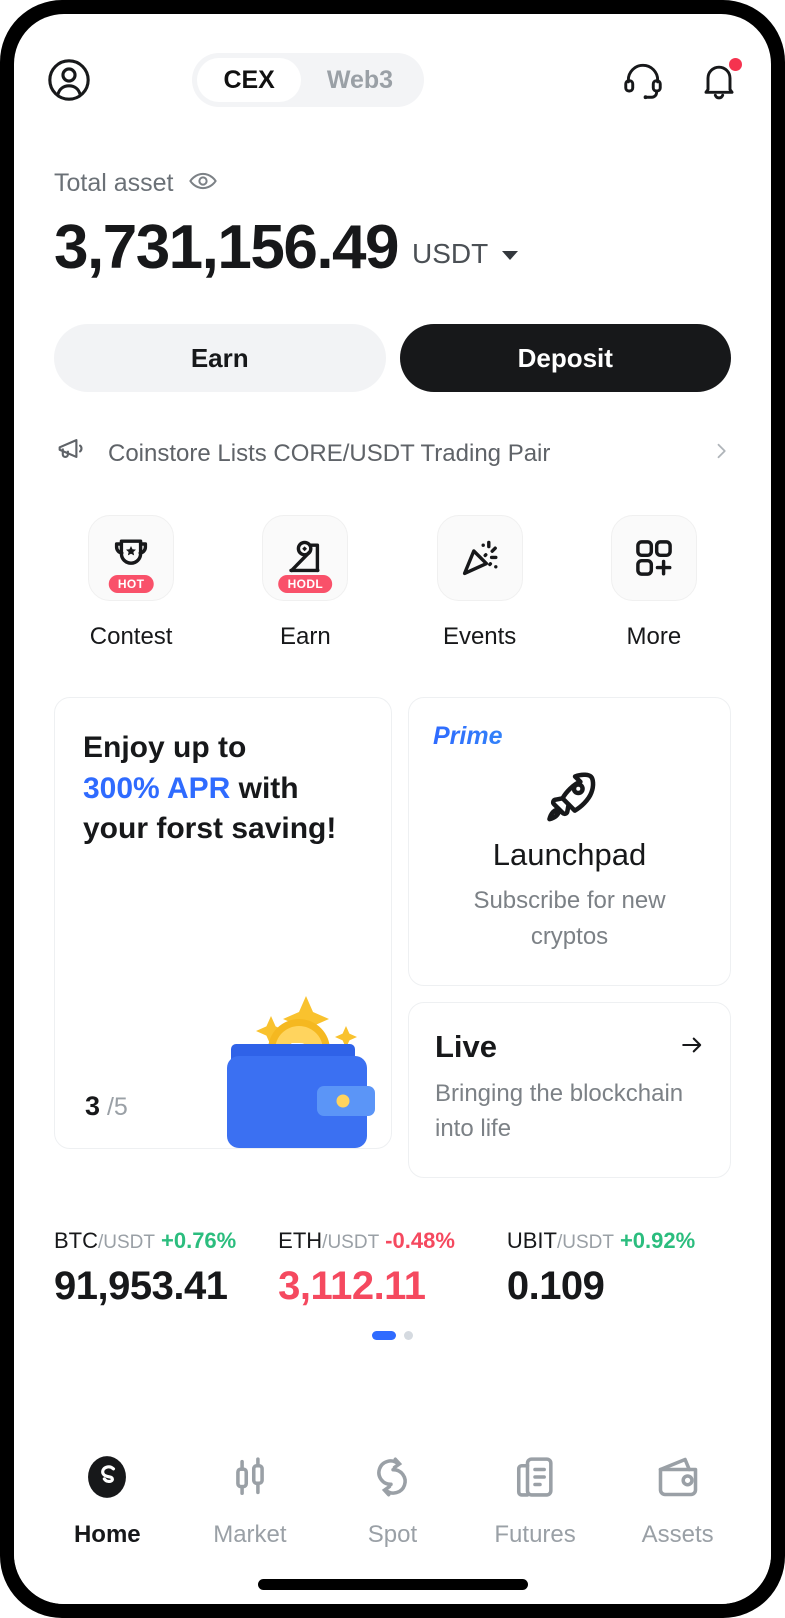 The image size is (785, 1618). What do you see at coordinates (157, 788) in the screenshot?
I see `promo-accent: 300% APR` at bounding box center [157, 788].